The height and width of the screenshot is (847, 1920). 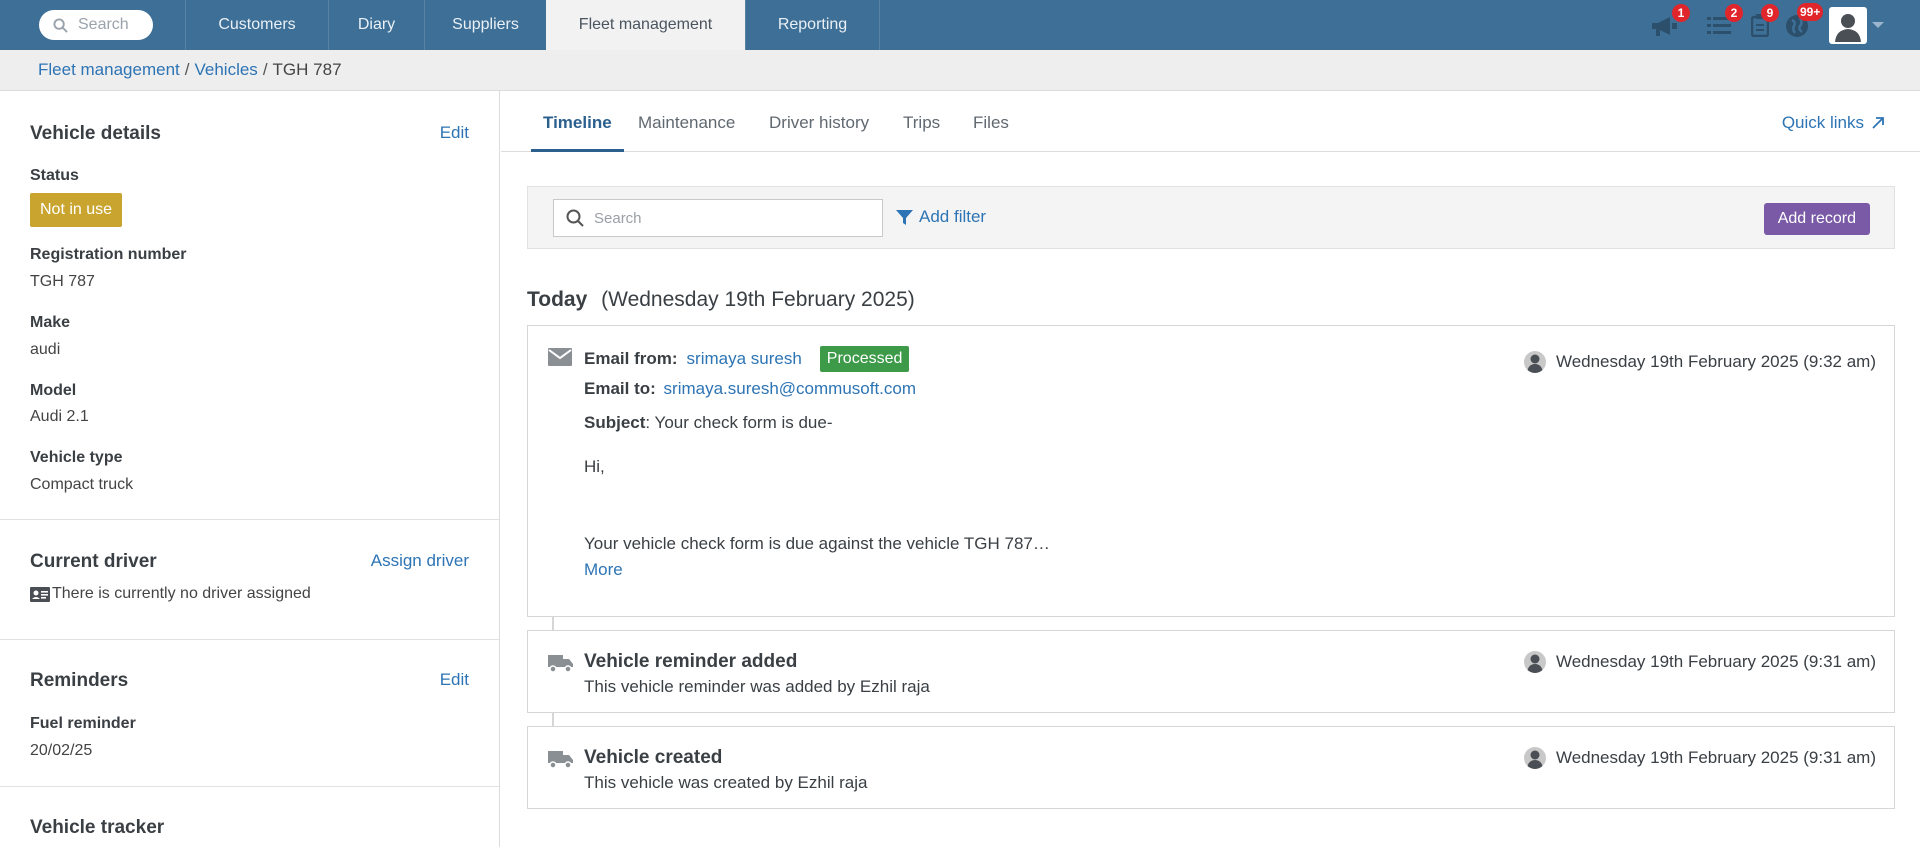 I want to click on announcements-button: 1, so click(x=1670, y=22).